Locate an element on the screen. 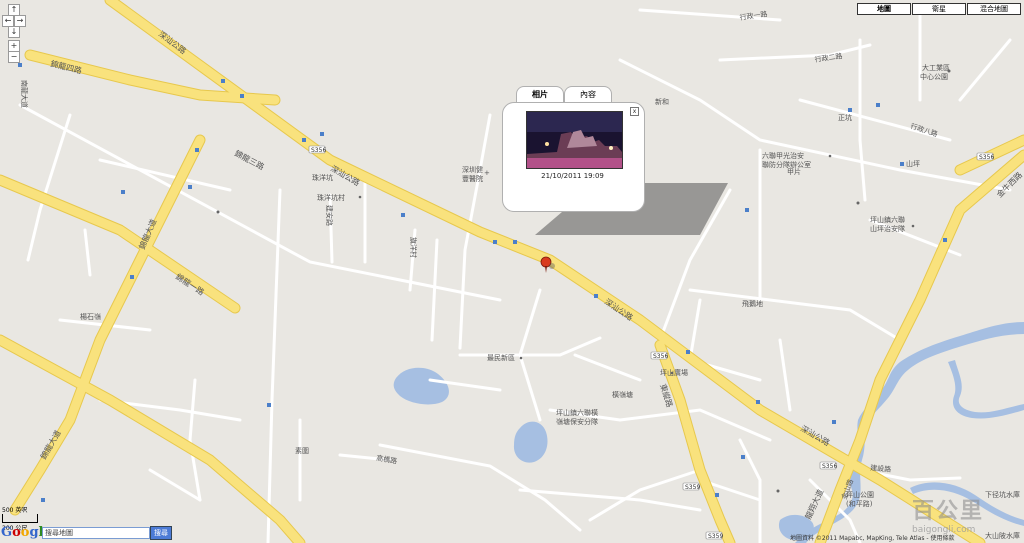 This screenshot has height=543, width=1024. watermark-text: 百公里 is located at coordinates (948, 511).